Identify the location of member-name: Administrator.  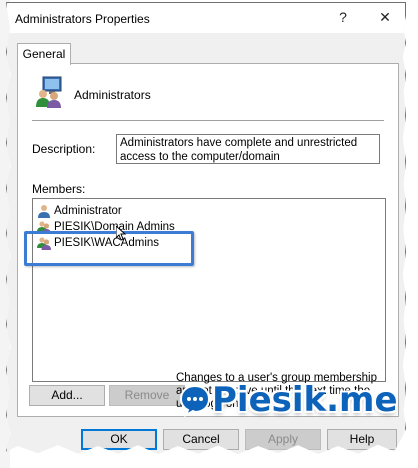
(88, 211).